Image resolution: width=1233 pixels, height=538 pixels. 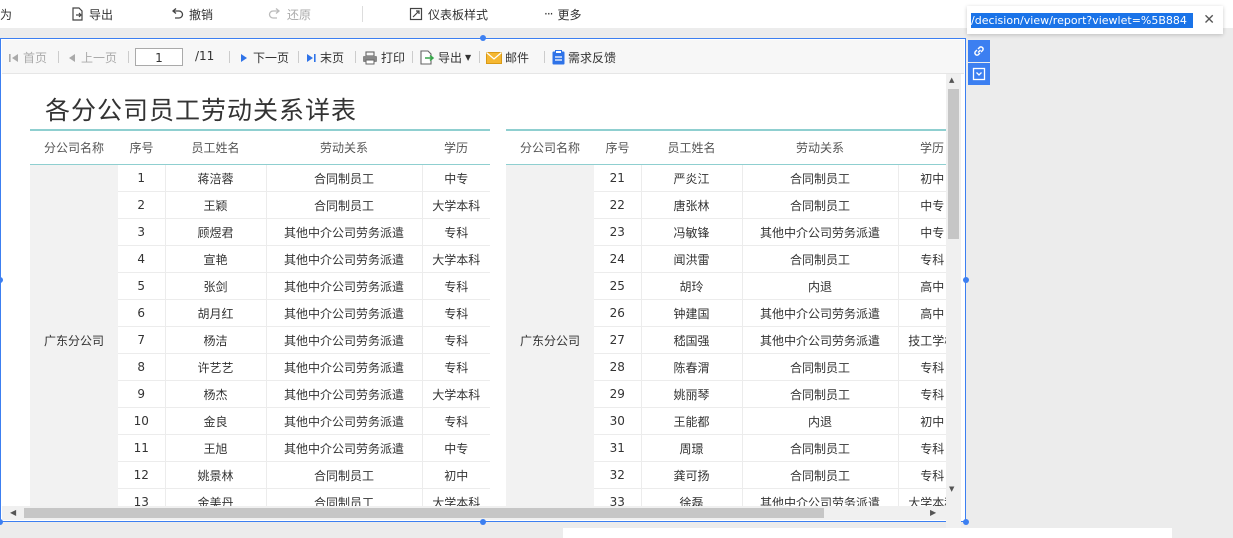 I want to click on horizontal-scrollbar: ◀ ▶, so click(x=474, y=513).